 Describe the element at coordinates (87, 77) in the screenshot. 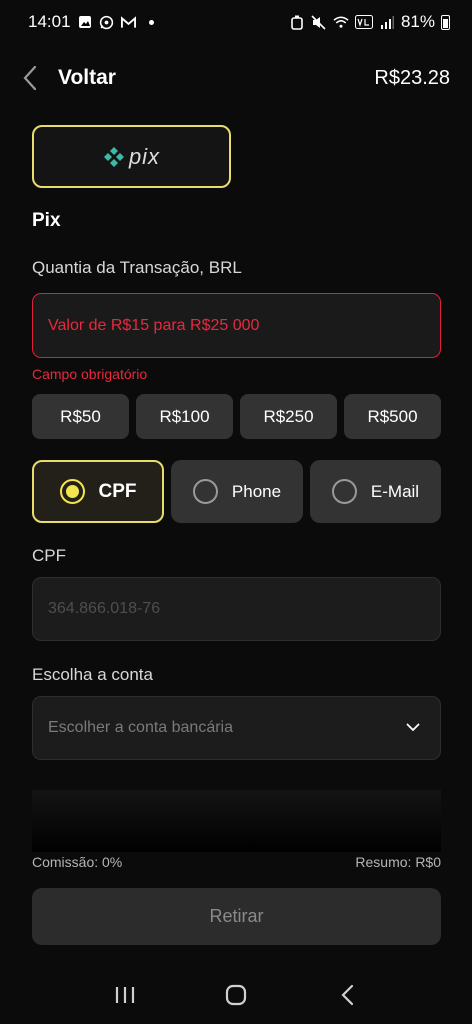

I see `back-label: Voltar` at that location.